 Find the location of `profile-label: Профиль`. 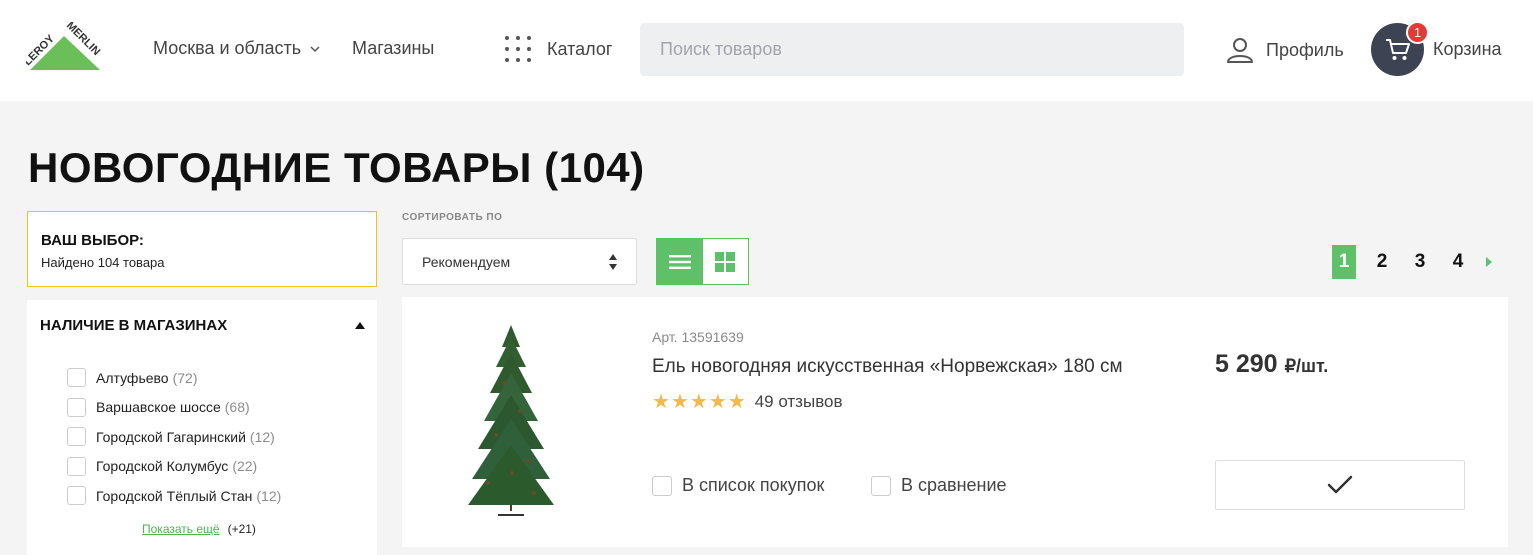

profile-label: Профиль is located at coordinates (1305, 49).